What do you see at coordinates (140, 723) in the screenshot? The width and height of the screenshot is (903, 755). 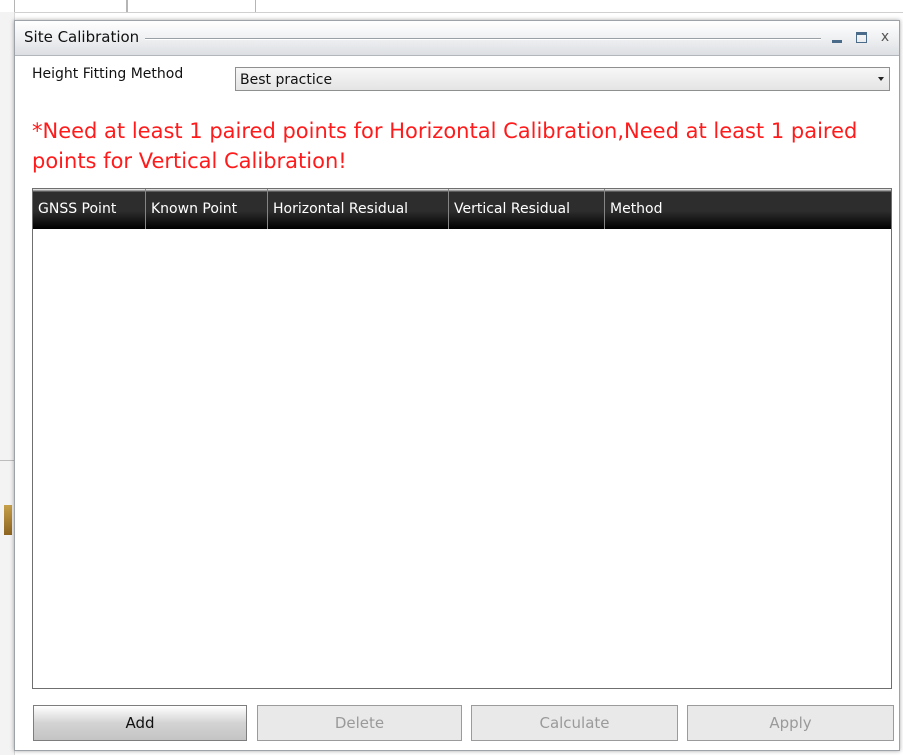 I see `add-button: Add` at bounding box center [140, 723].